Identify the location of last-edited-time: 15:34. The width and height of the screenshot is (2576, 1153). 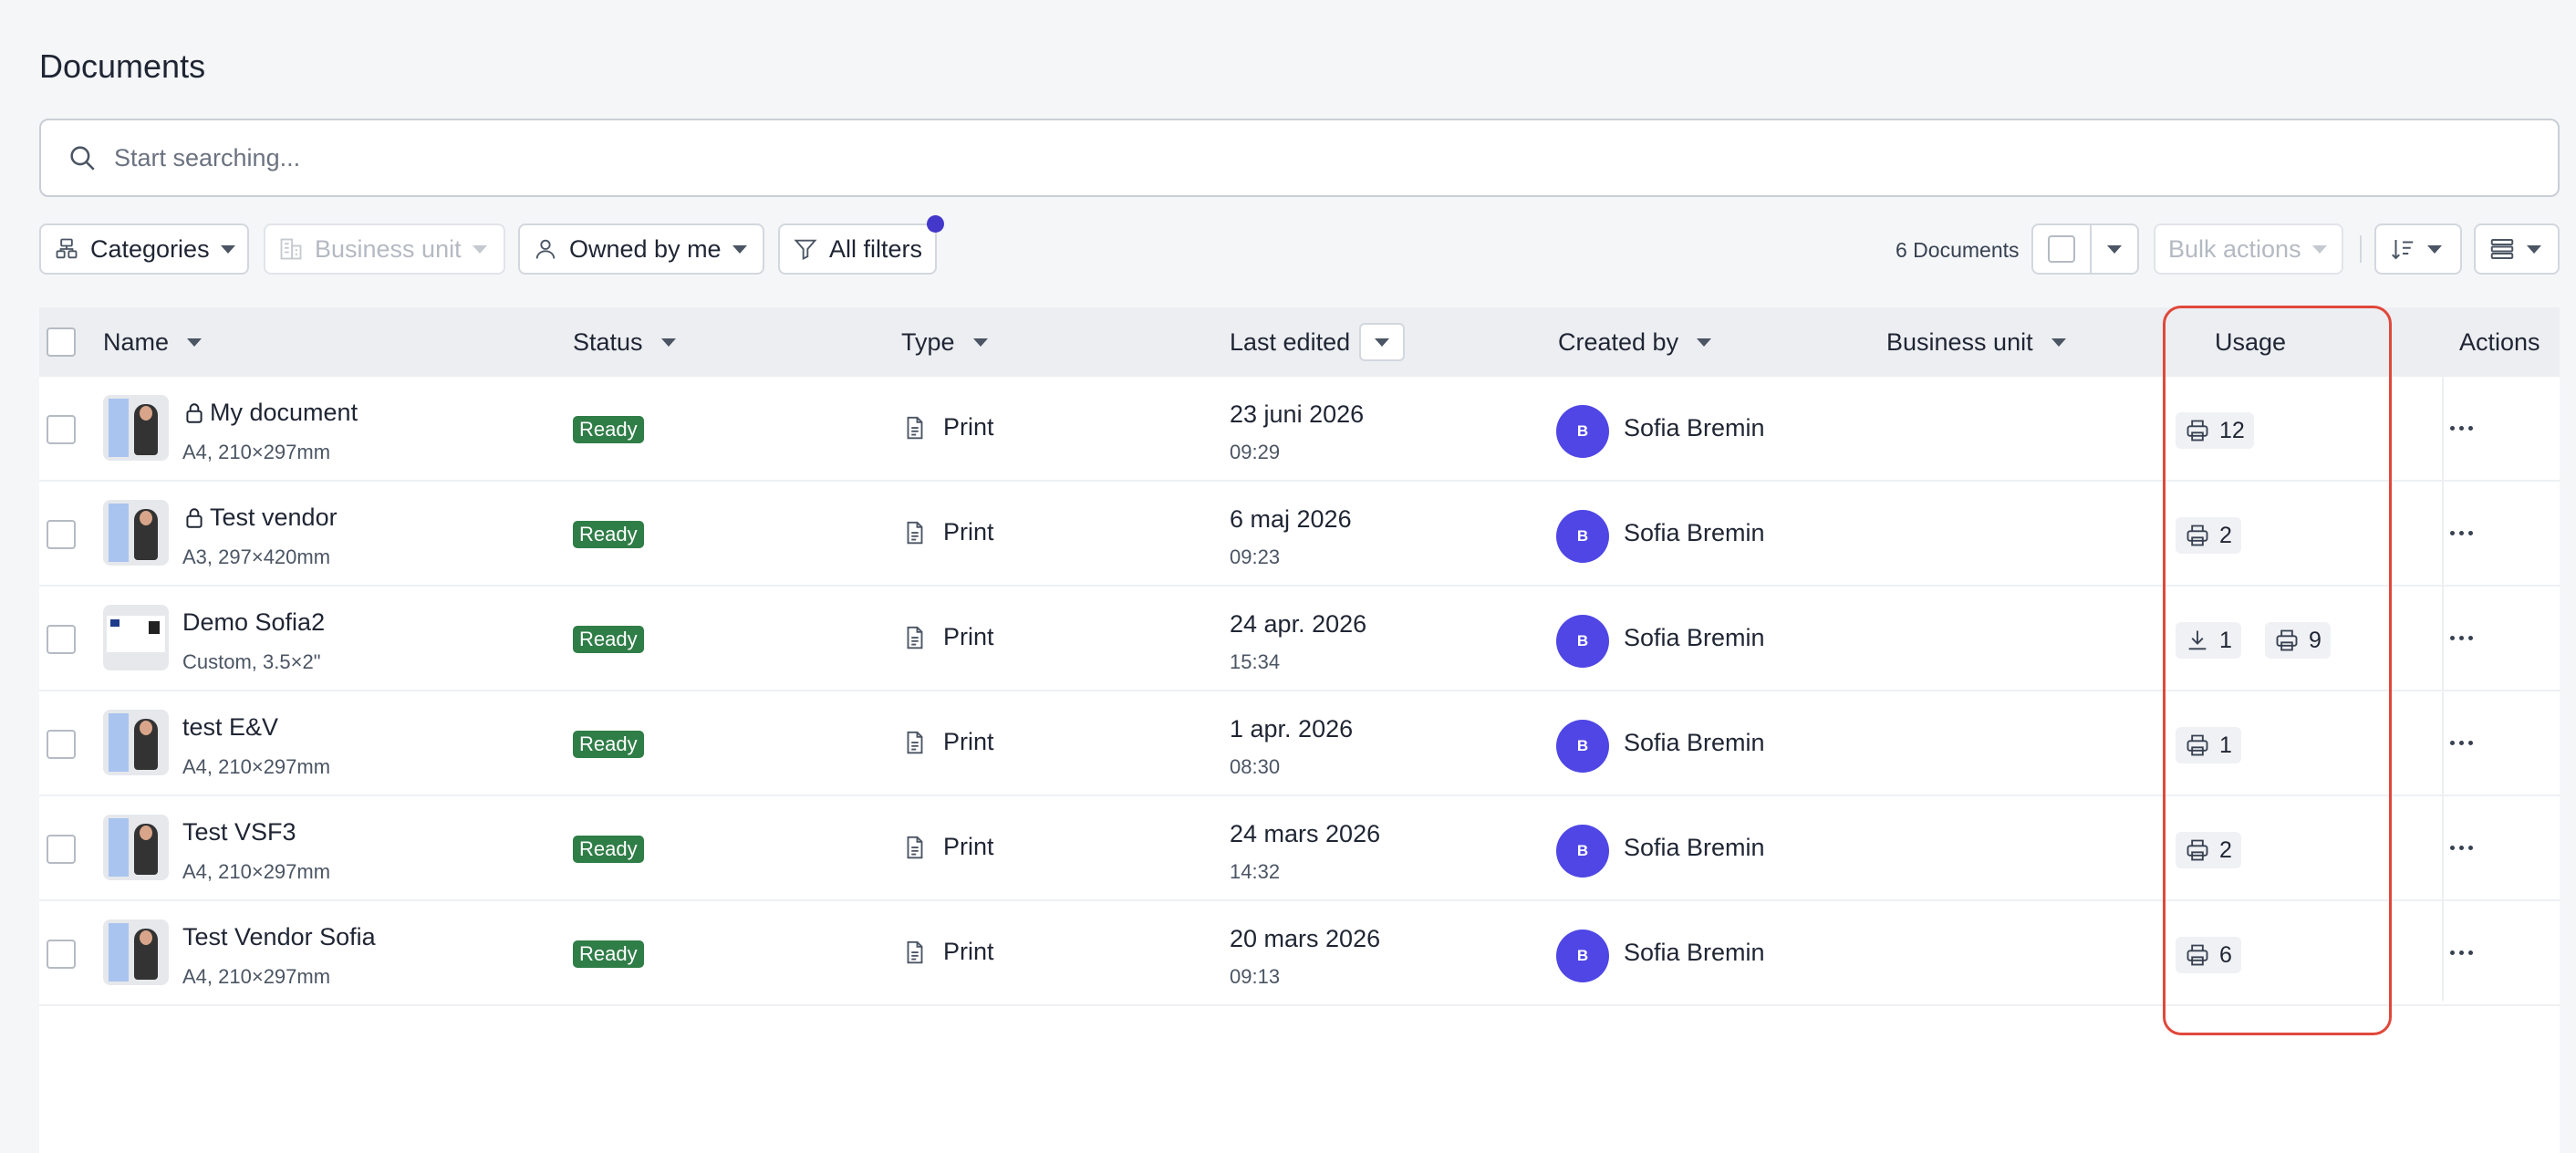
(1255, 662).